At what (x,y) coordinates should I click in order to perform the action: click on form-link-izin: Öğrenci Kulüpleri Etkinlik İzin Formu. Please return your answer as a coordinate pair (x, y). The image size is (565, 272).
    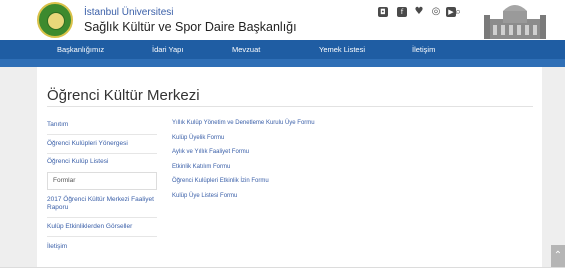
    Looking at the image, I should click on (220, 181).